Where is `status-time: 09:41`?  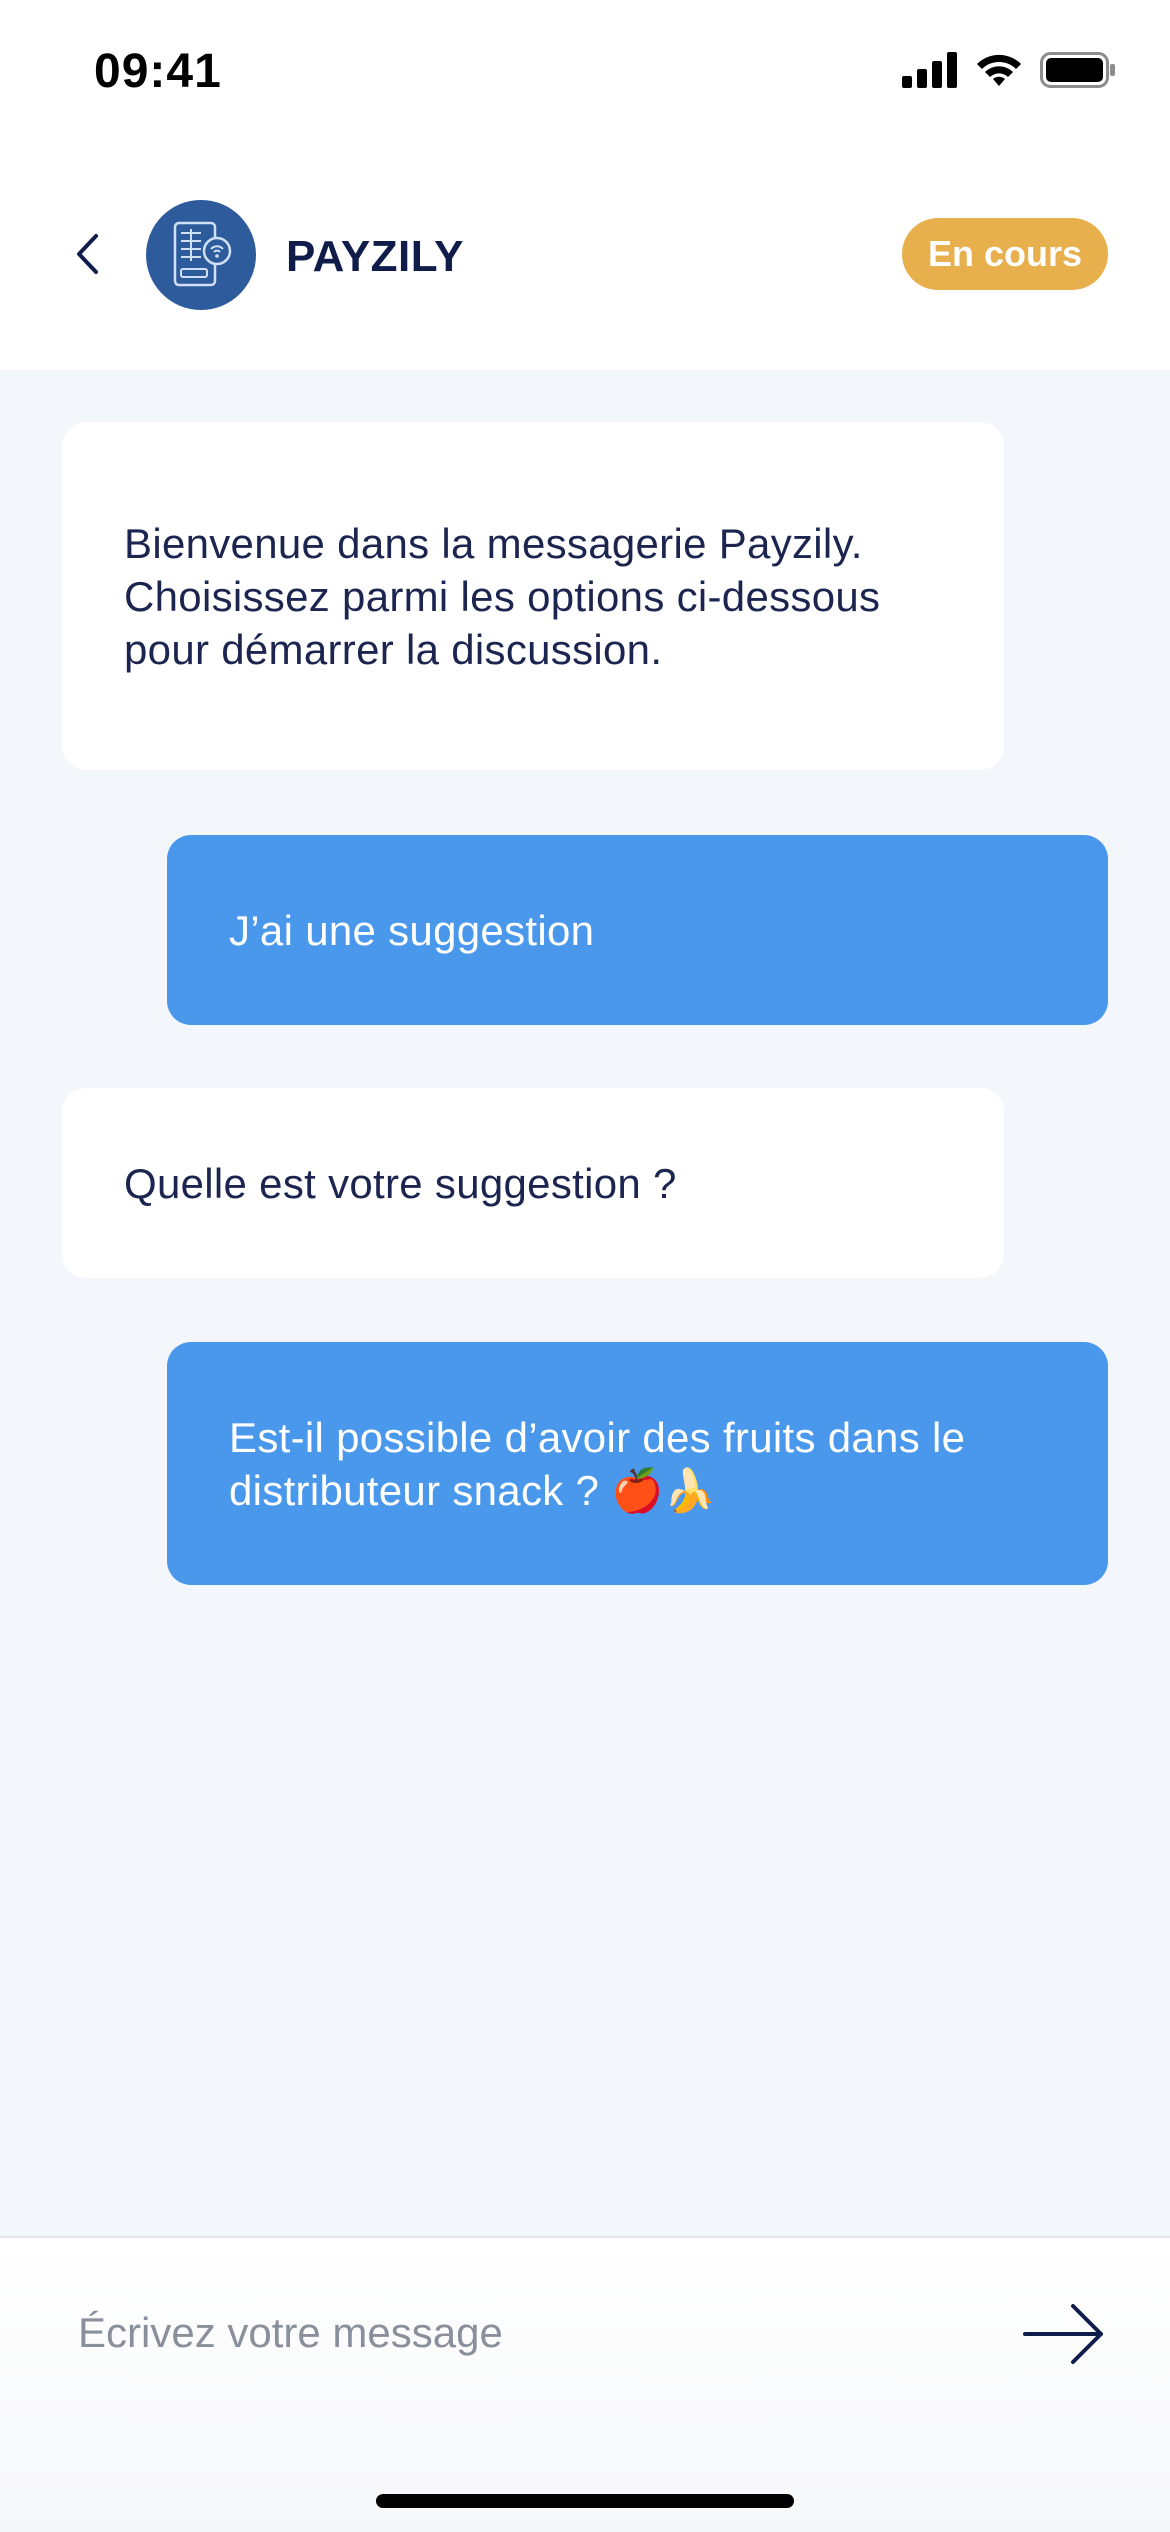 status-time: 09:41 is located at coordinates (158, 71).